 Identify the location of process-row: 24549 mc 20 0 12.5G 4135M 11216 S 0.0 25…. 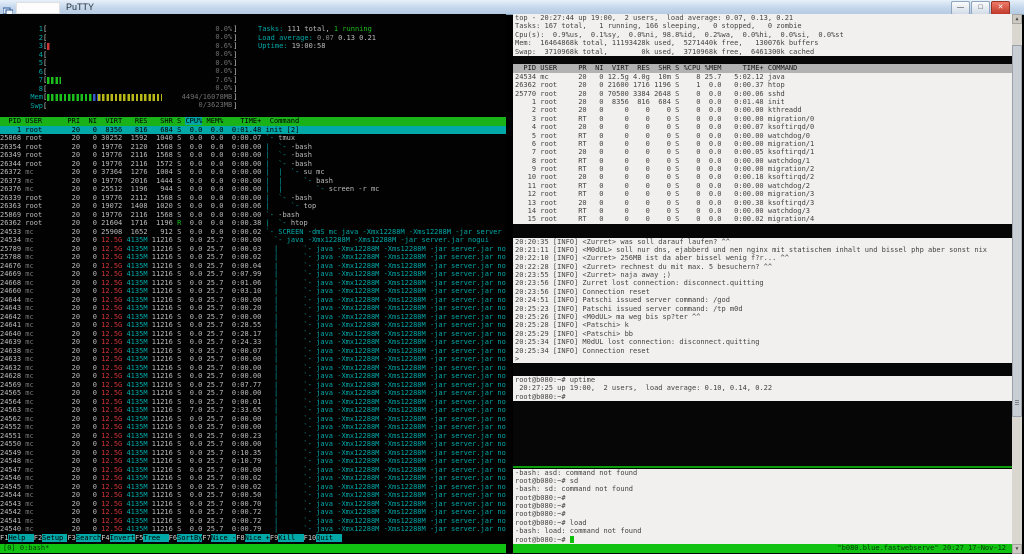
(253, 453).